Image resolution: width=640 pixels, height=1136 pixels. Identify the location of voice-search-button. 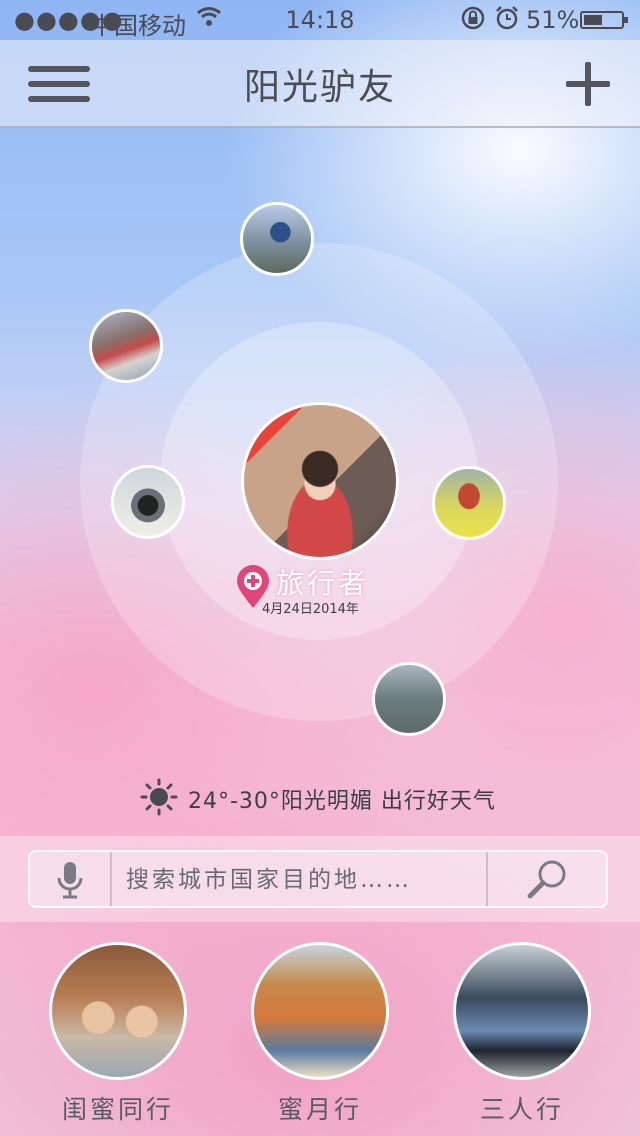
(71, 879).